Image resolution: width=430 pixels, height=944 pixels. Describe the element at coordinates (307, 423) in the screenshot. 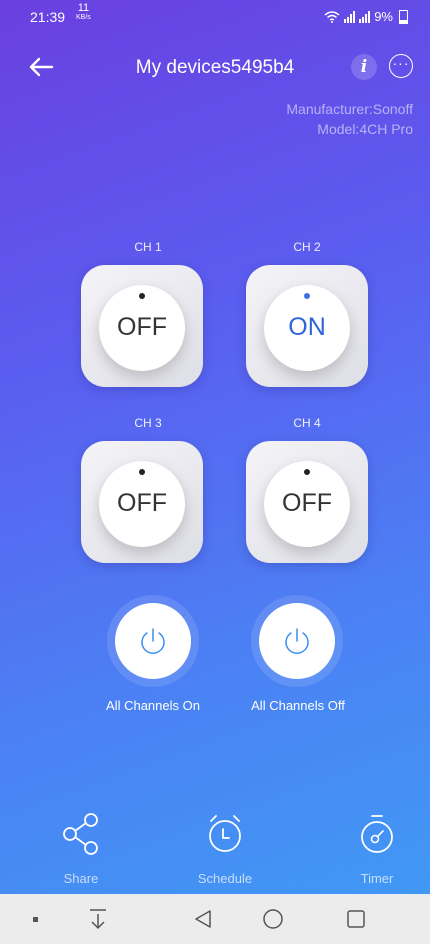

I see `channel-4-label: CH 4` at that location.